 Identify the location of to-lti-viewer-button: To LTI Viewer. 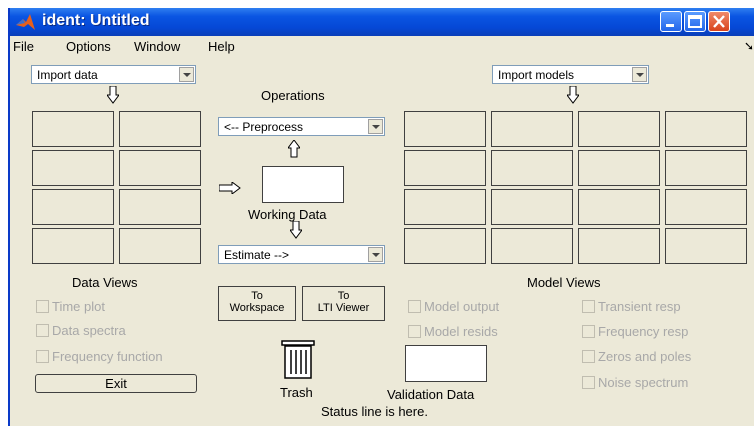
(343, 303).